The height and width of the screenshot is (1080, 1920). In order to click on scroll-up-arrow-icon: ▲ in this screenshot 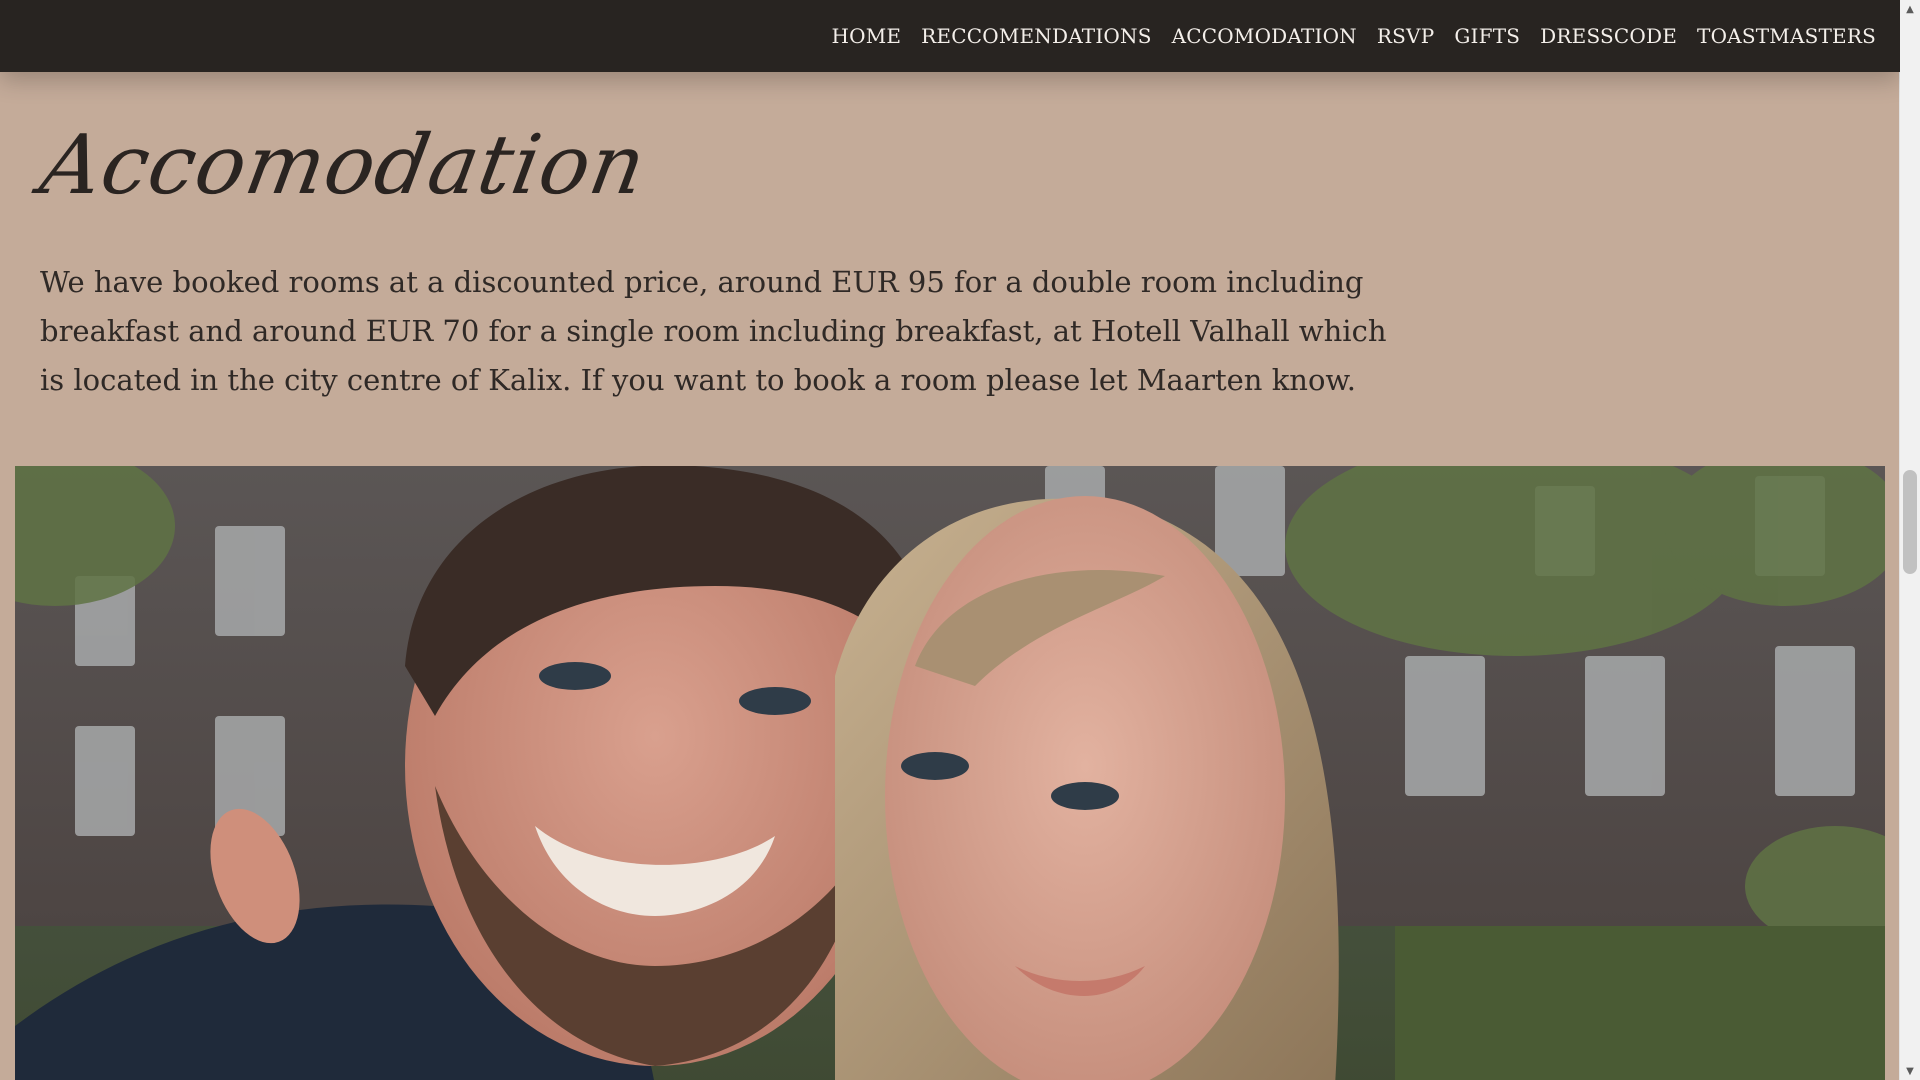, I will do `click(1910, 9)`.